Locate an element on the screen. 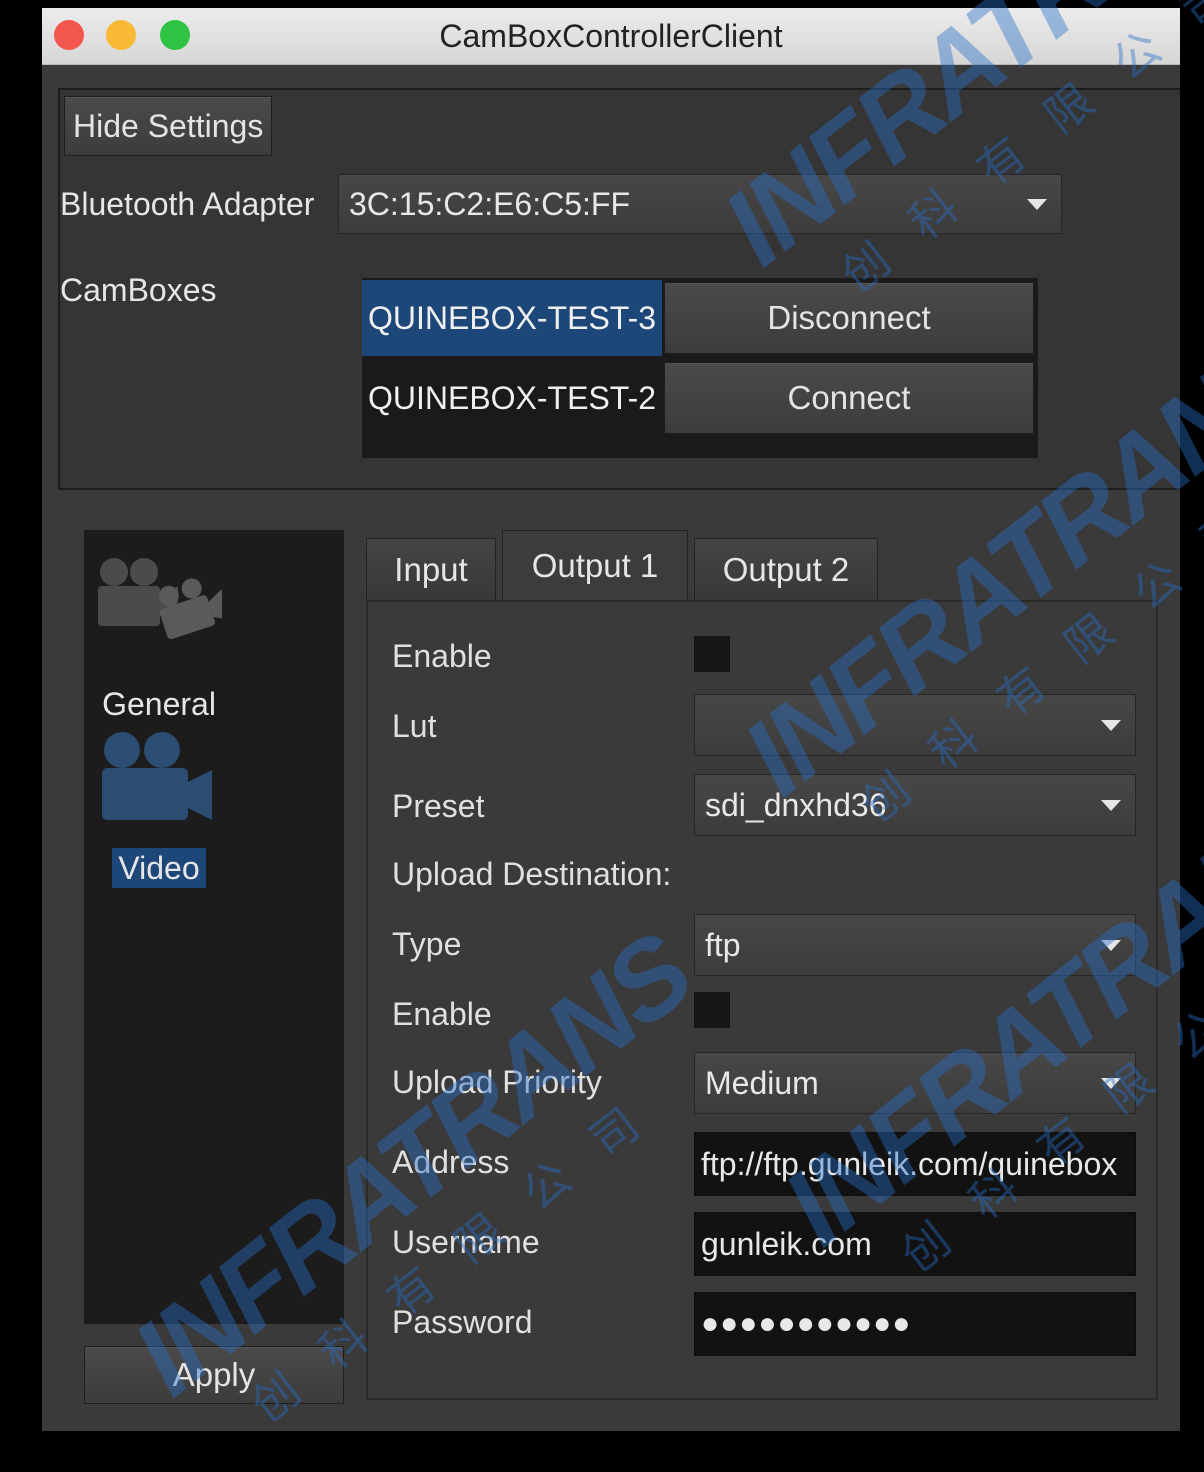 The height and width of the screenshot is (1472, 1204). password-input: ●●●●●●●●●●● is located at coordinates (915, 1324).